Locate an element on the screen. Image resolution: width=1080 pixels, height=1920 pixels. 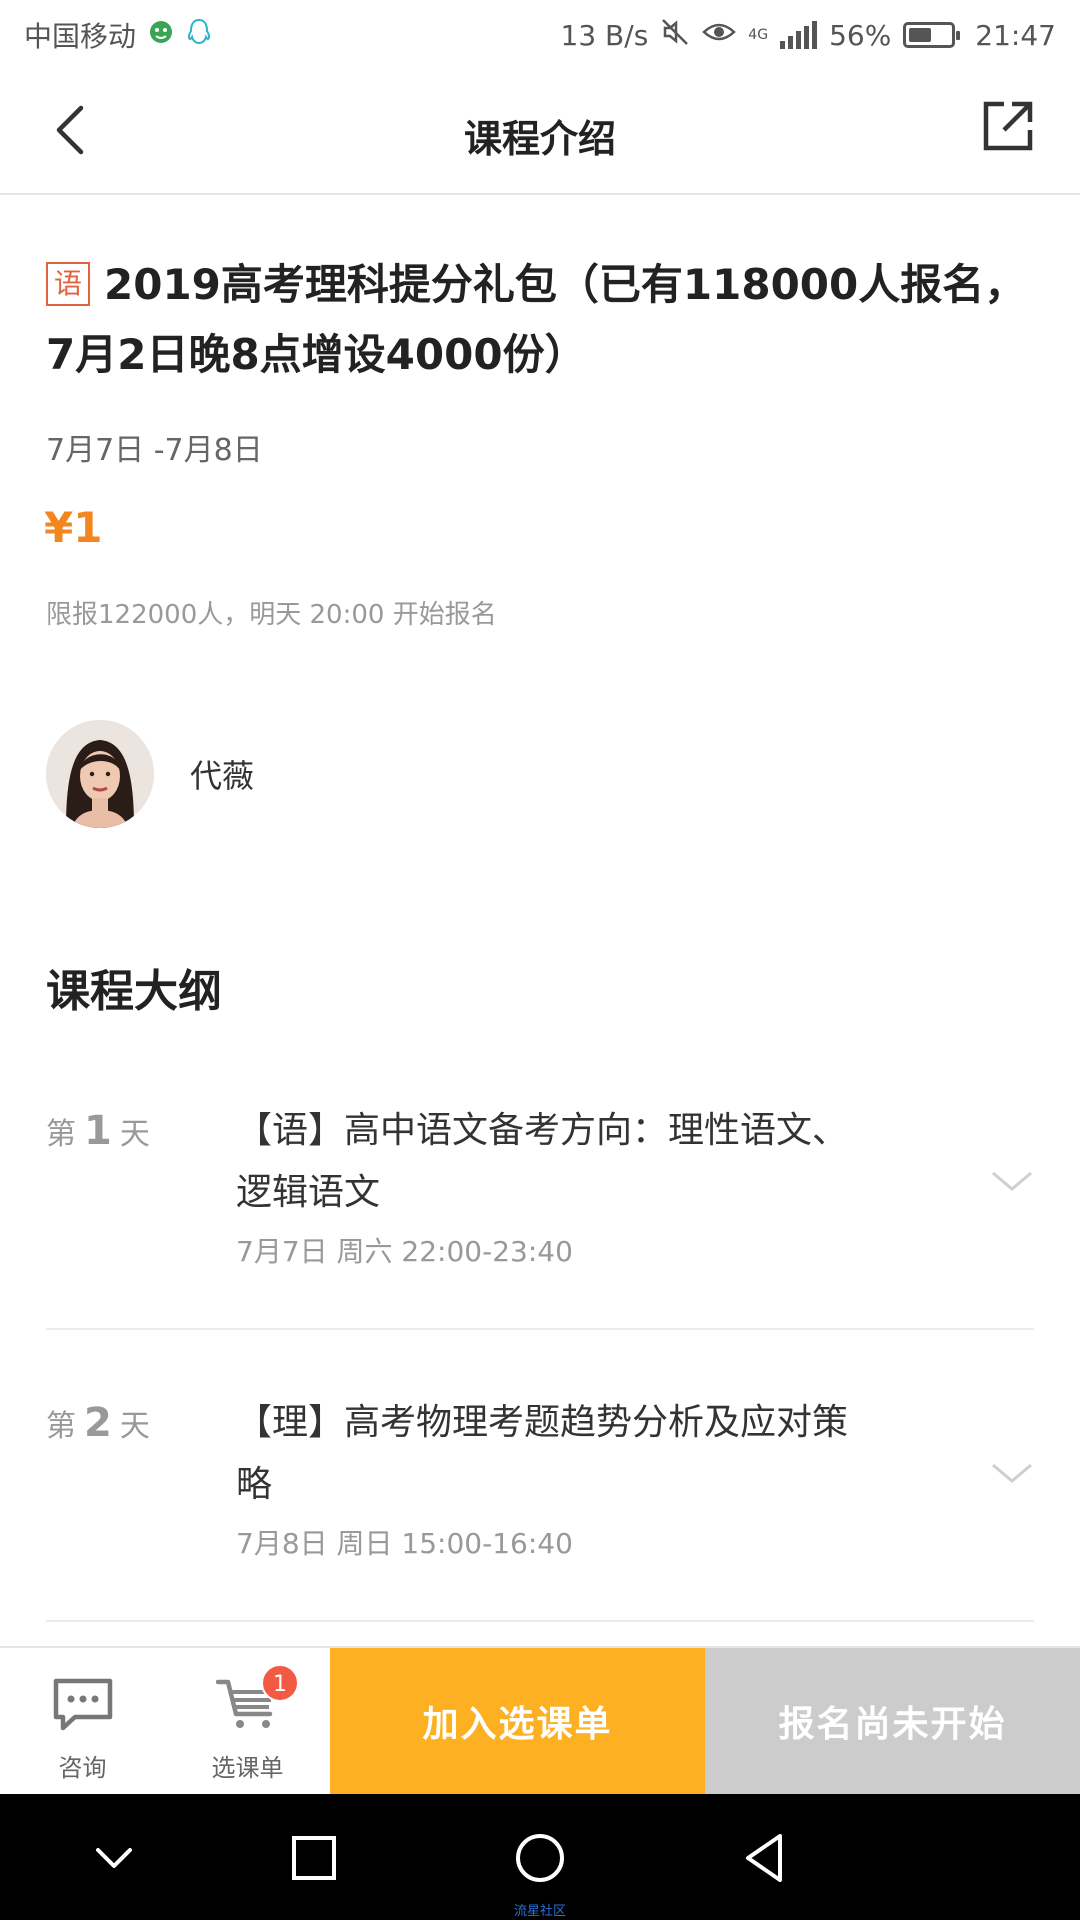
qq-status-icon is located at coordinates (199, 35).